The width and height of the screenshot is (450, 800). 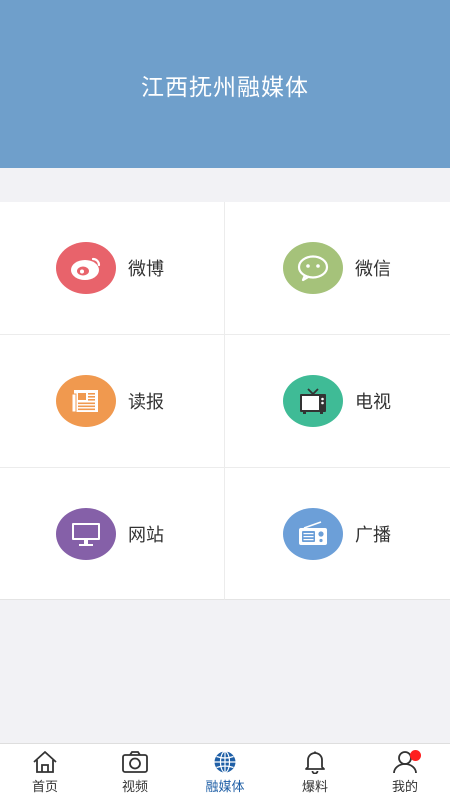 I want to click on bottom-tab-bar: 首页 视频 融媒体 爆料 我的, so click(x=225, y=771).